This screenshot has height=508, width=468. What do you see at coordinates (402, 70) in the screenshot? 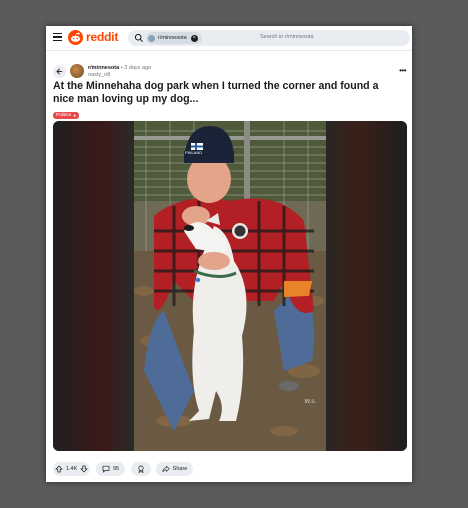
I see `more-options-icon: •••` at bounding box center [402, 70].